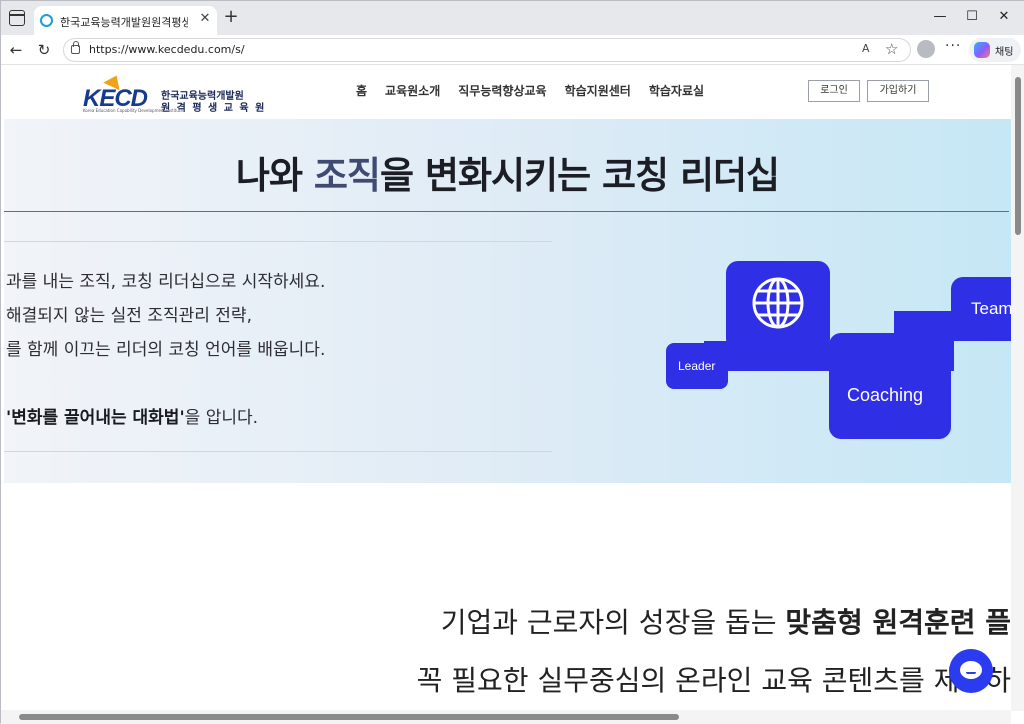 This screenshot has height=724, width=1024. Describe the element at coordinates (205, 19) in the screenshot. I see `tab-close-icon: ✕` at that location.